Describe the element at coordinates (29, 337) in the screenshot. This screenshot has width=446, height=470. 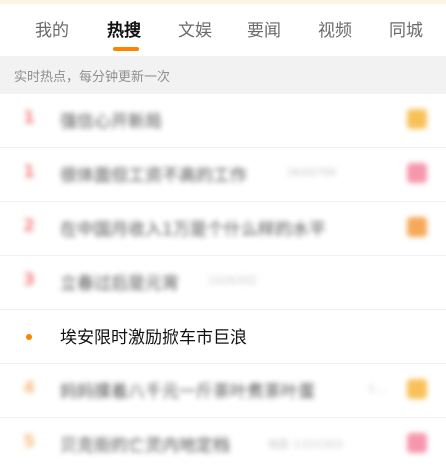
I see `promoted-dot-icon` at that location.